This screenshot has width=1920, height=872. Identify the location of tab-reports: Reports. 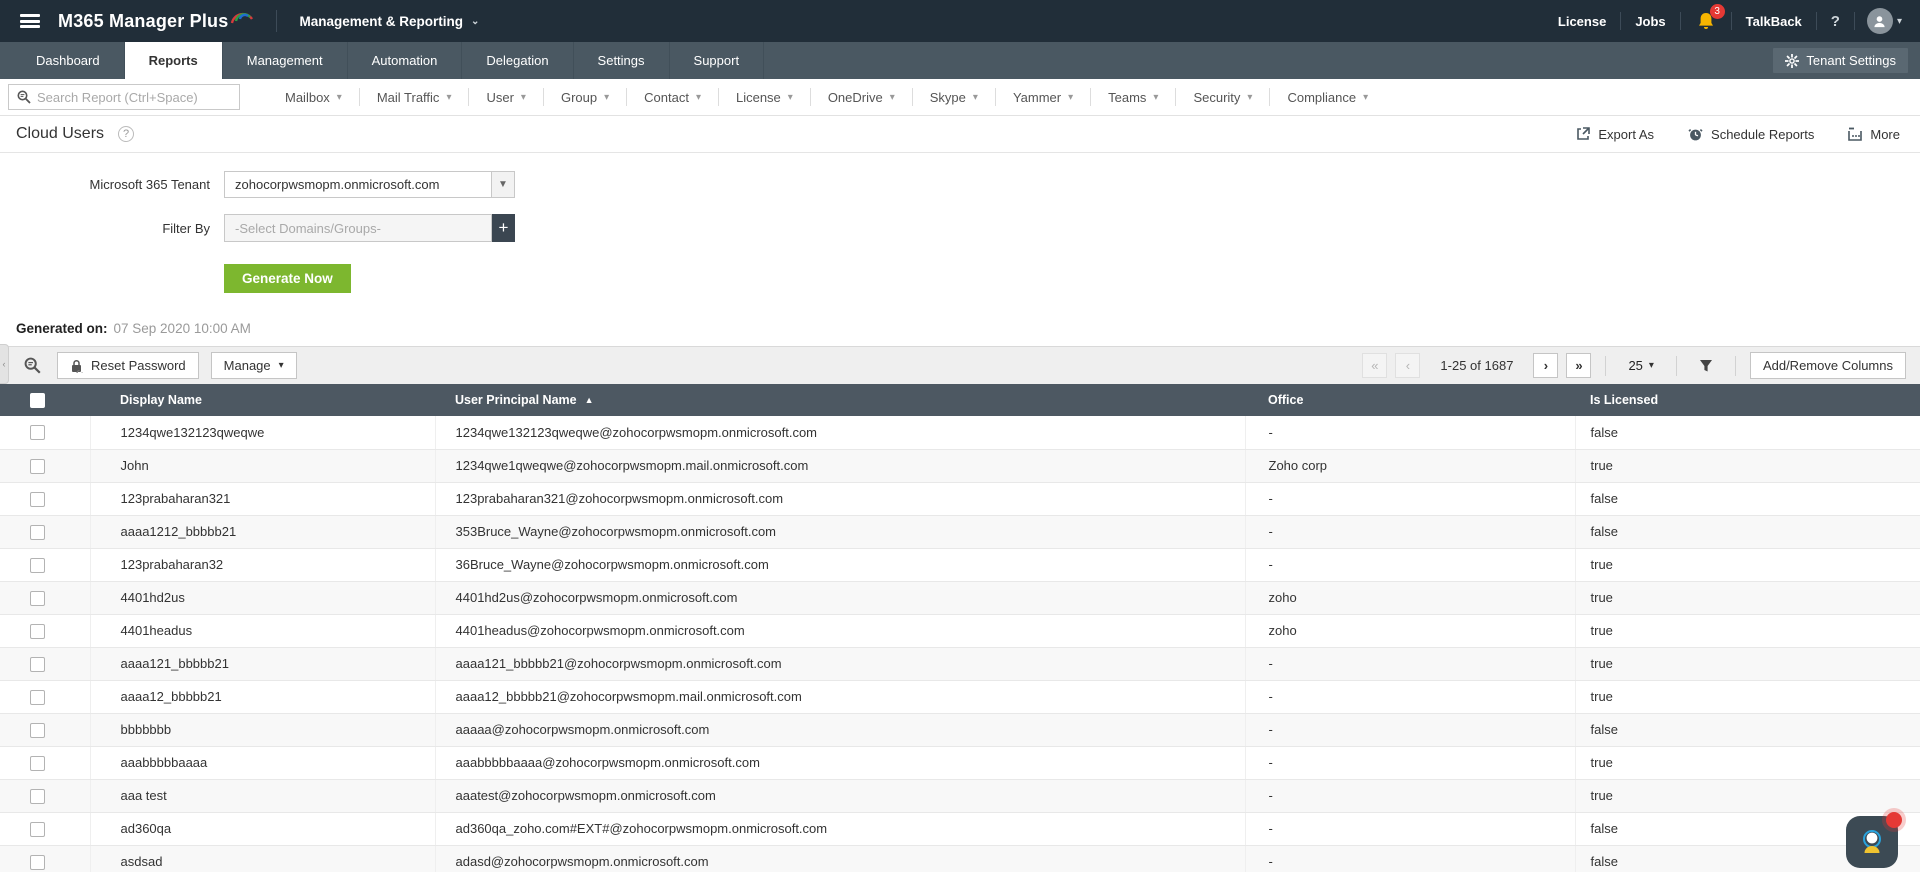
(173, 60).